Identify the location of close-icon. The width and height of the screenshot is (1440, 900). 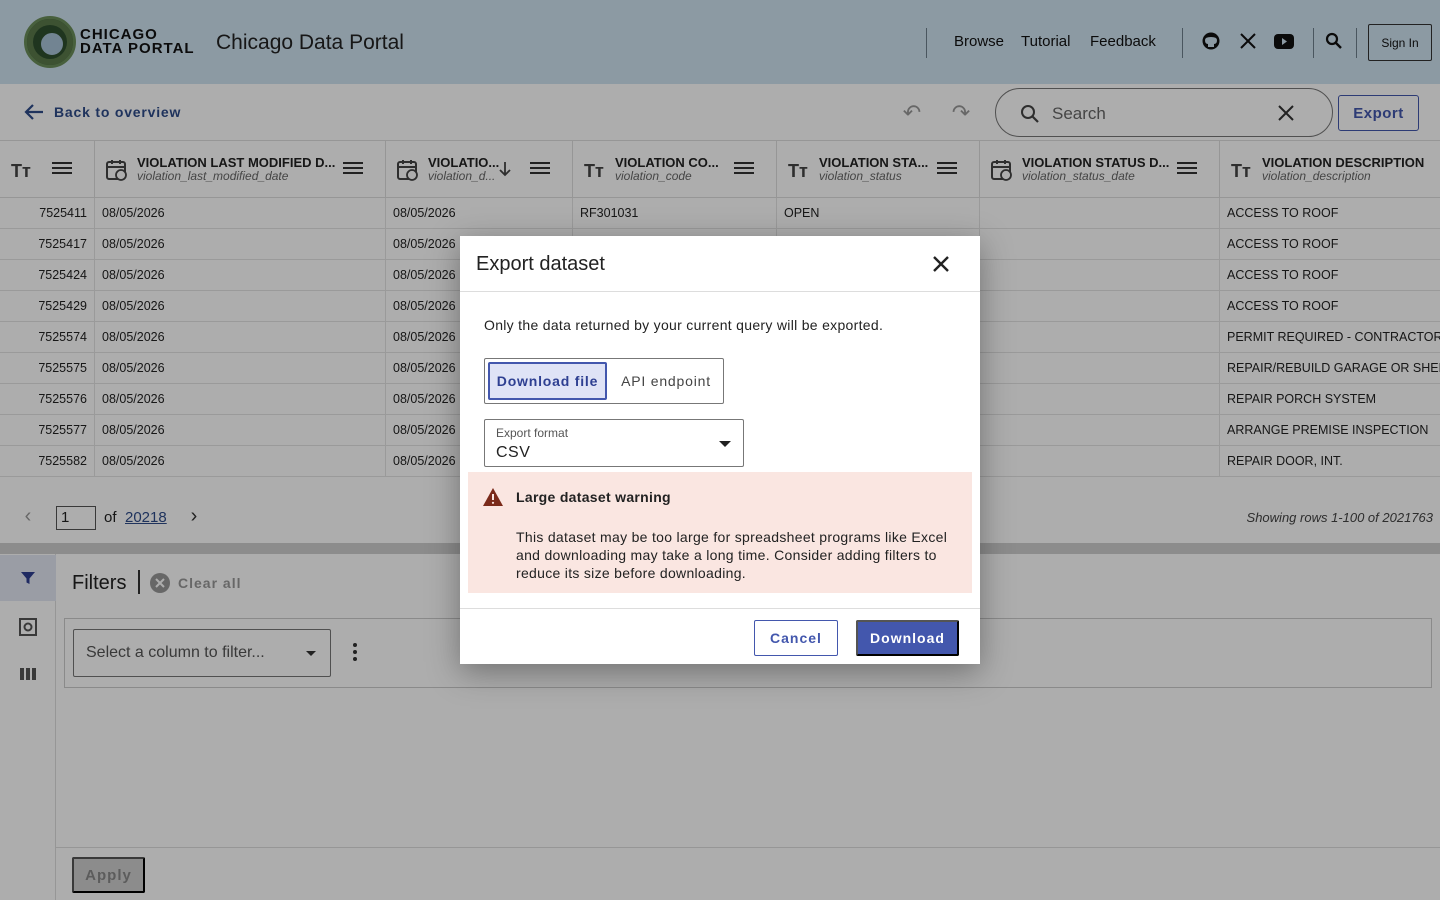
(941, 264).